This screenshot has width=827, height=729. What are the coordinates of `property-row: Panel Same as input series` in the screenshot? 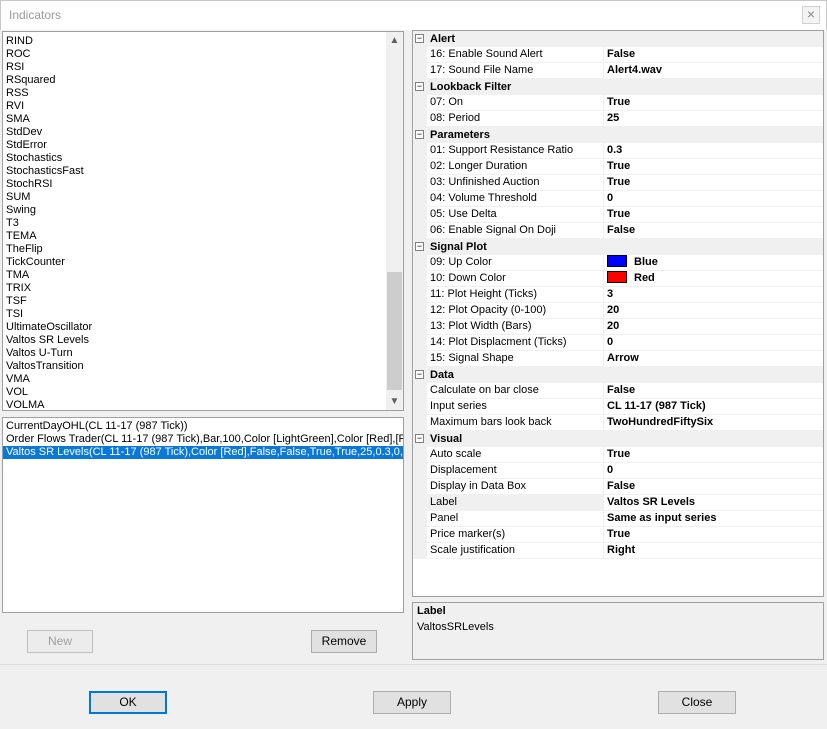 It's located at (618, 519).